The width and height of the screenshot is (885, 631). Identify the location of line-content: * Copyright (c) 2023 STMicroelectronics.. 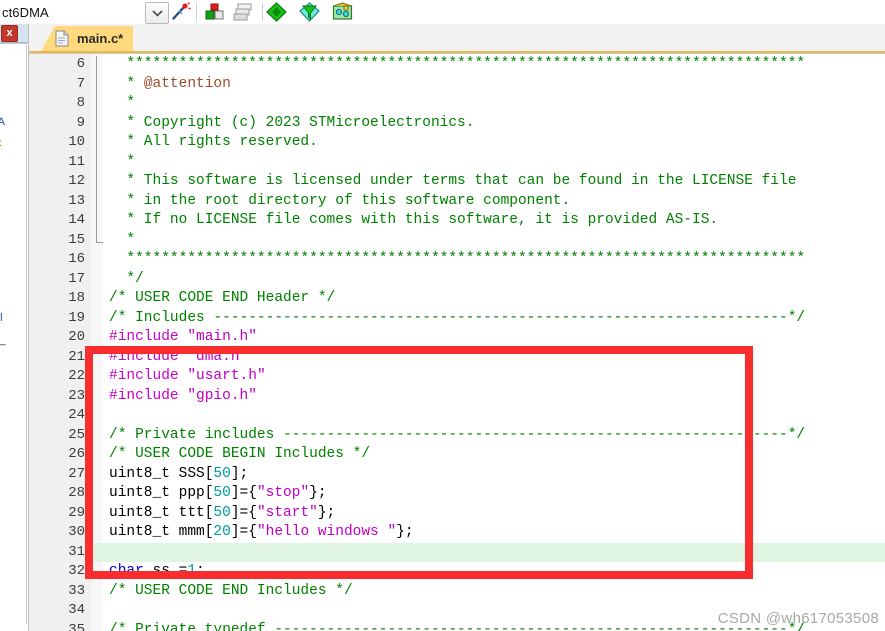
(291, 124).